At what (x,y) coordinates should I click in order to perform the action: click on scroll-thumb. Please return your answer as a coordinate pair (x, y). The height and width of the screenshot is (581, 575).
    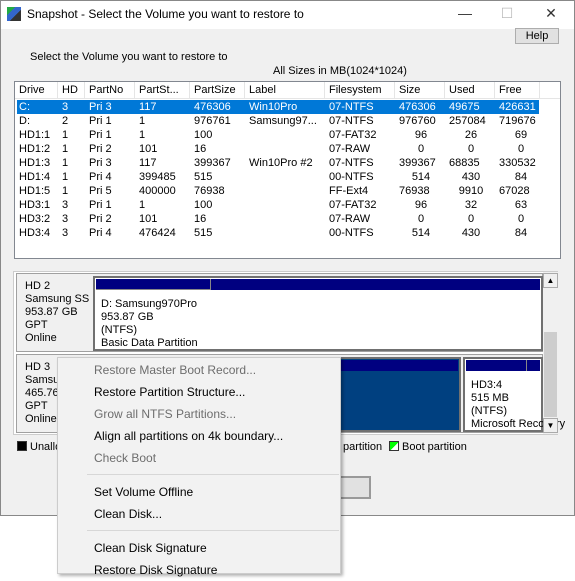
    Looking at the image, I should click on (550, 374).